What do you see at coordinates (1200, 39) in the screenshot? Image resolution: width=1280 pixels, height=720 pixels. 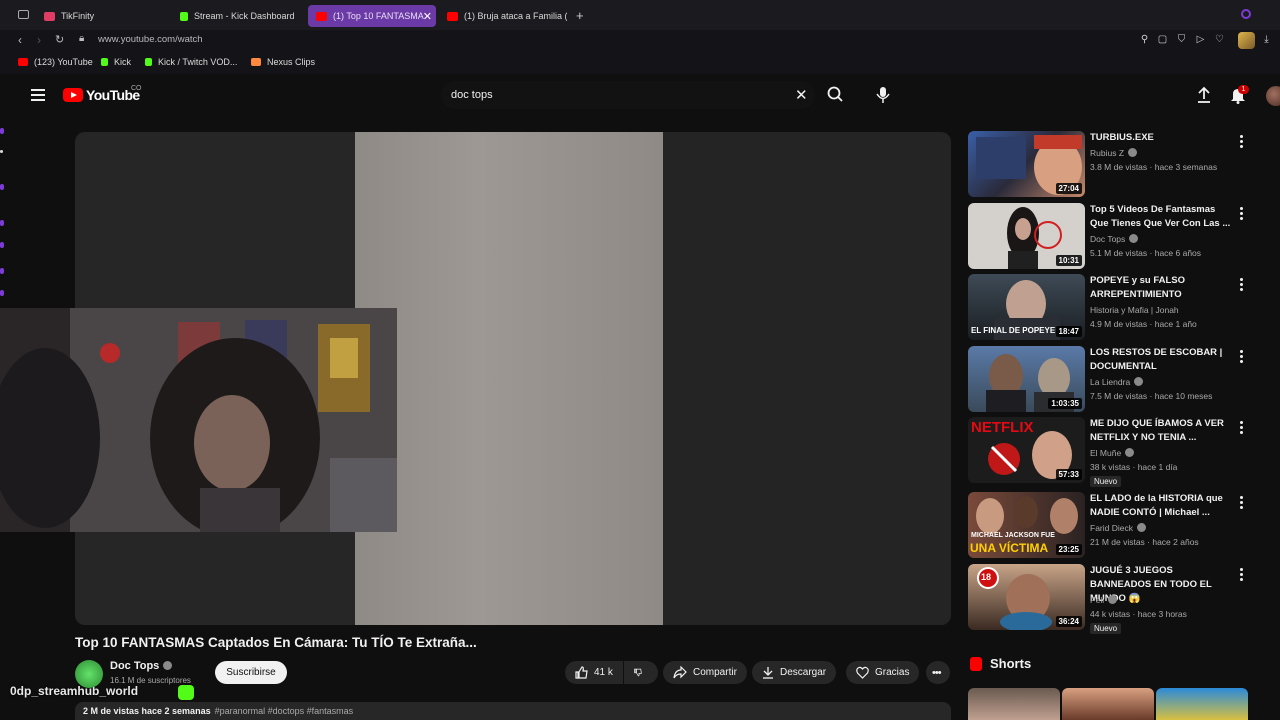 I see `play-icon: ▷` at bounding box center [1200, 39].